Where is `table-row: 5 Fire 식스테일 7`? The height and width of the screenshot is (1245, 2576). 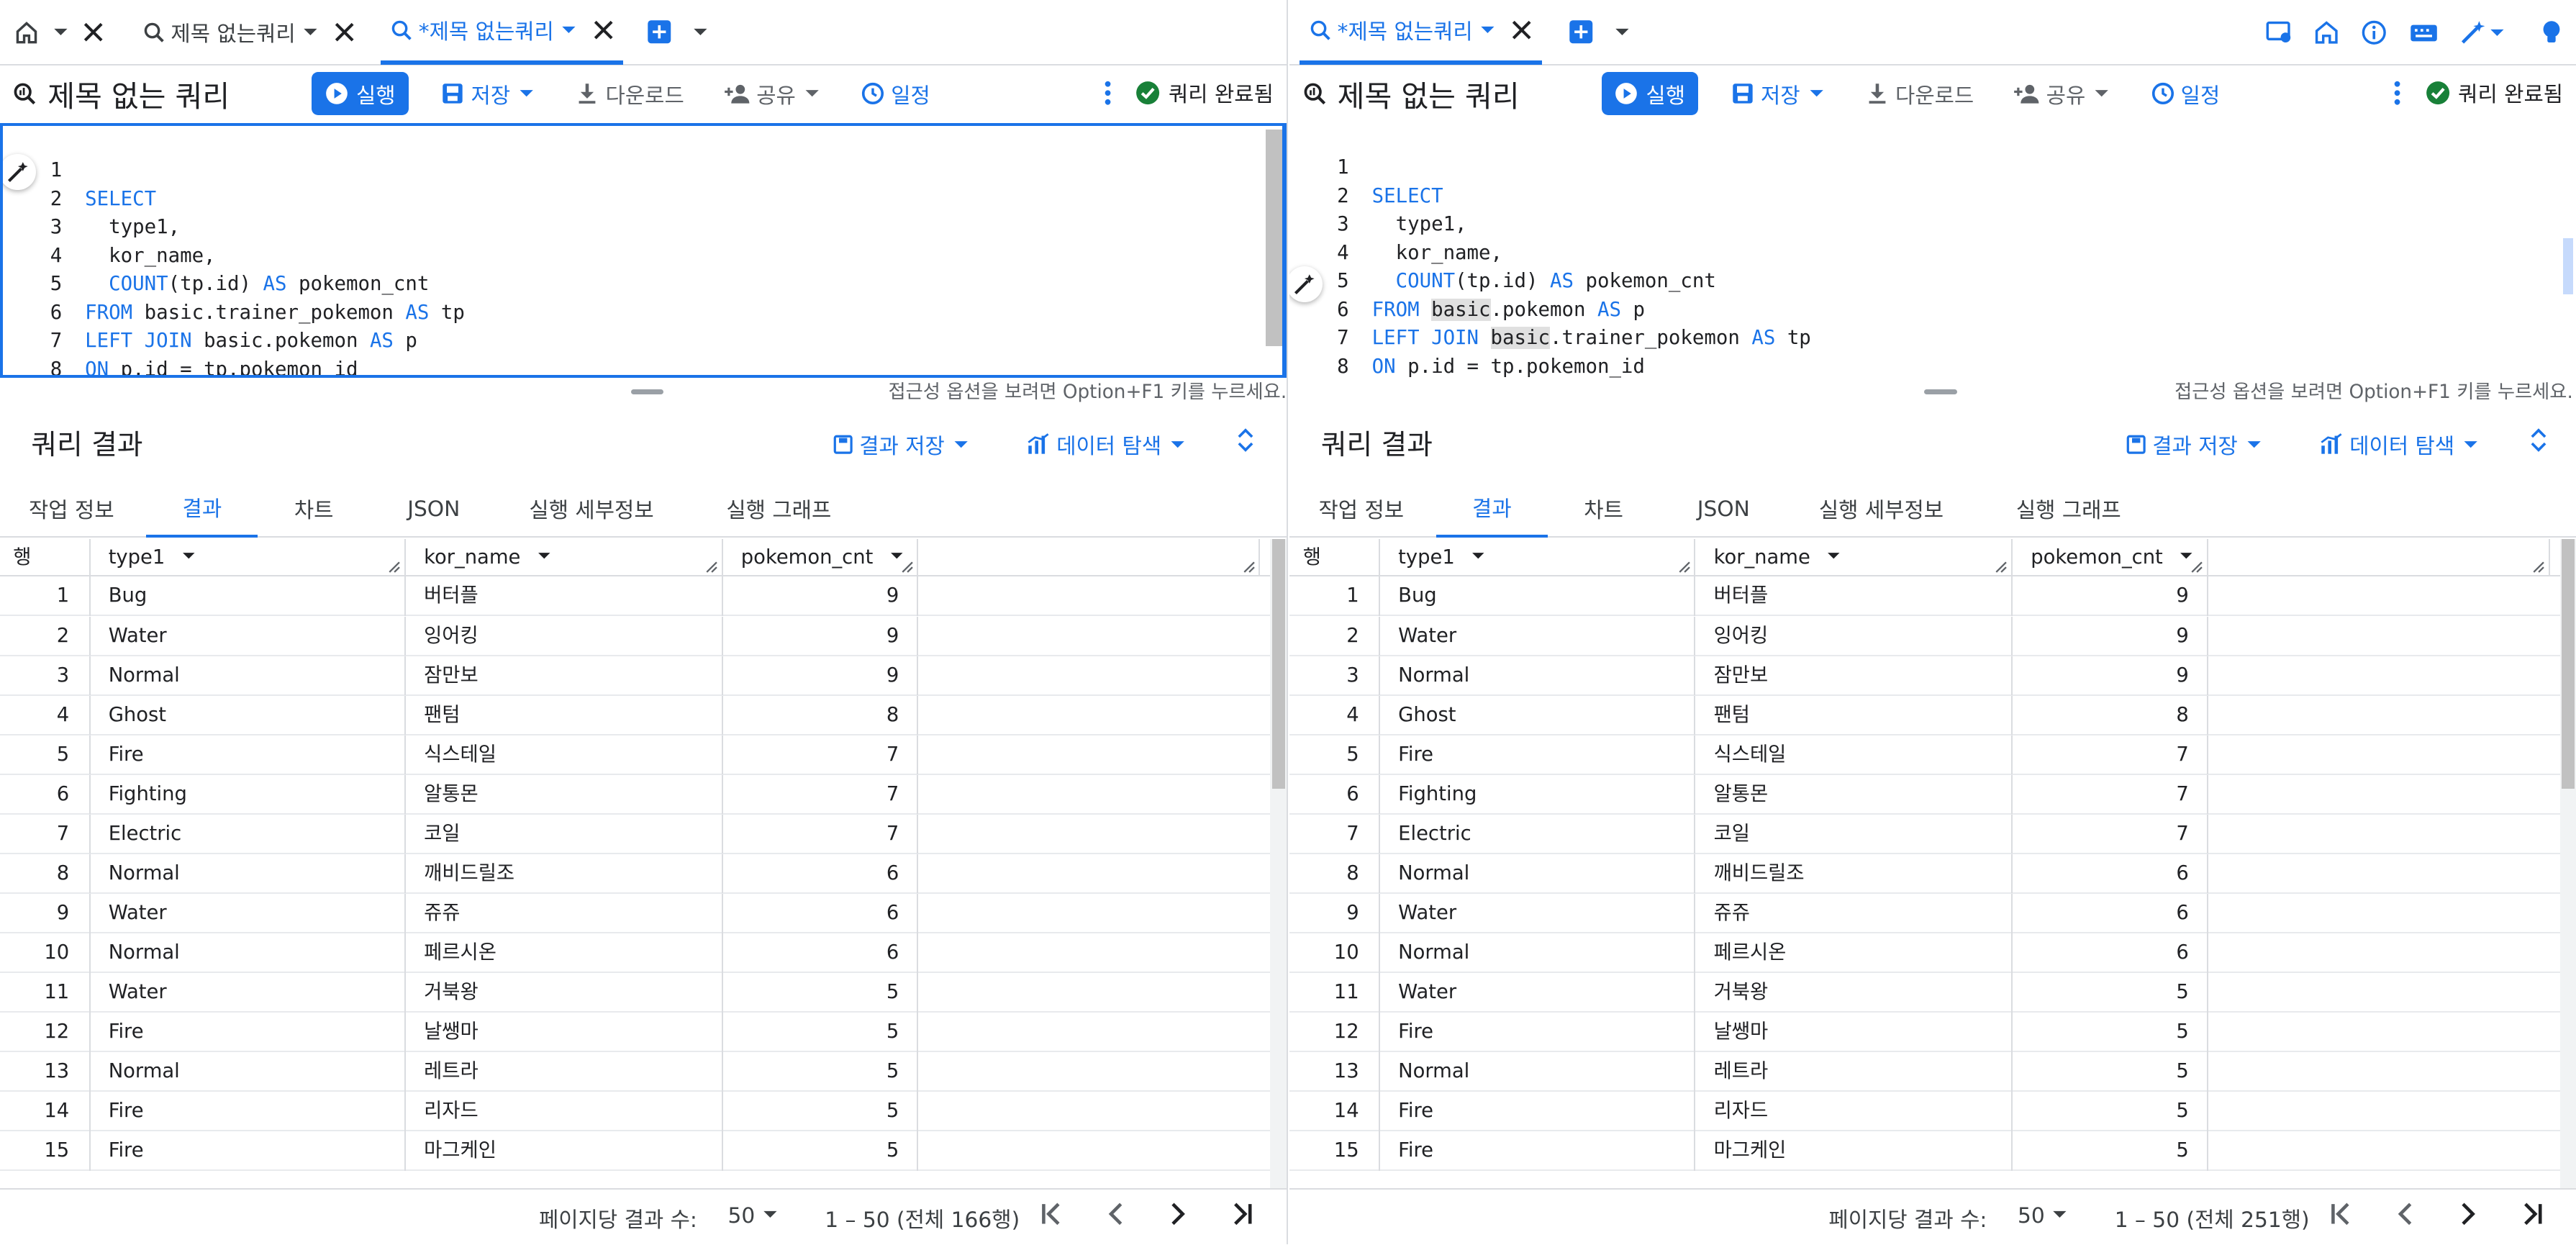 table-row: 5 Fire 식스테일 7 is located at coordinates (1925, 755).